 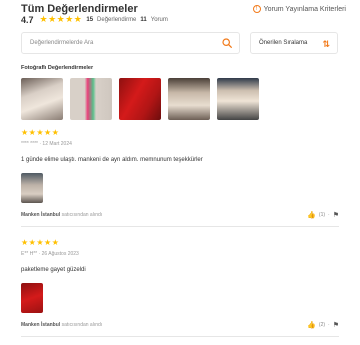 I want to click on rating-value: 4.7, so click(x=27, y=19).